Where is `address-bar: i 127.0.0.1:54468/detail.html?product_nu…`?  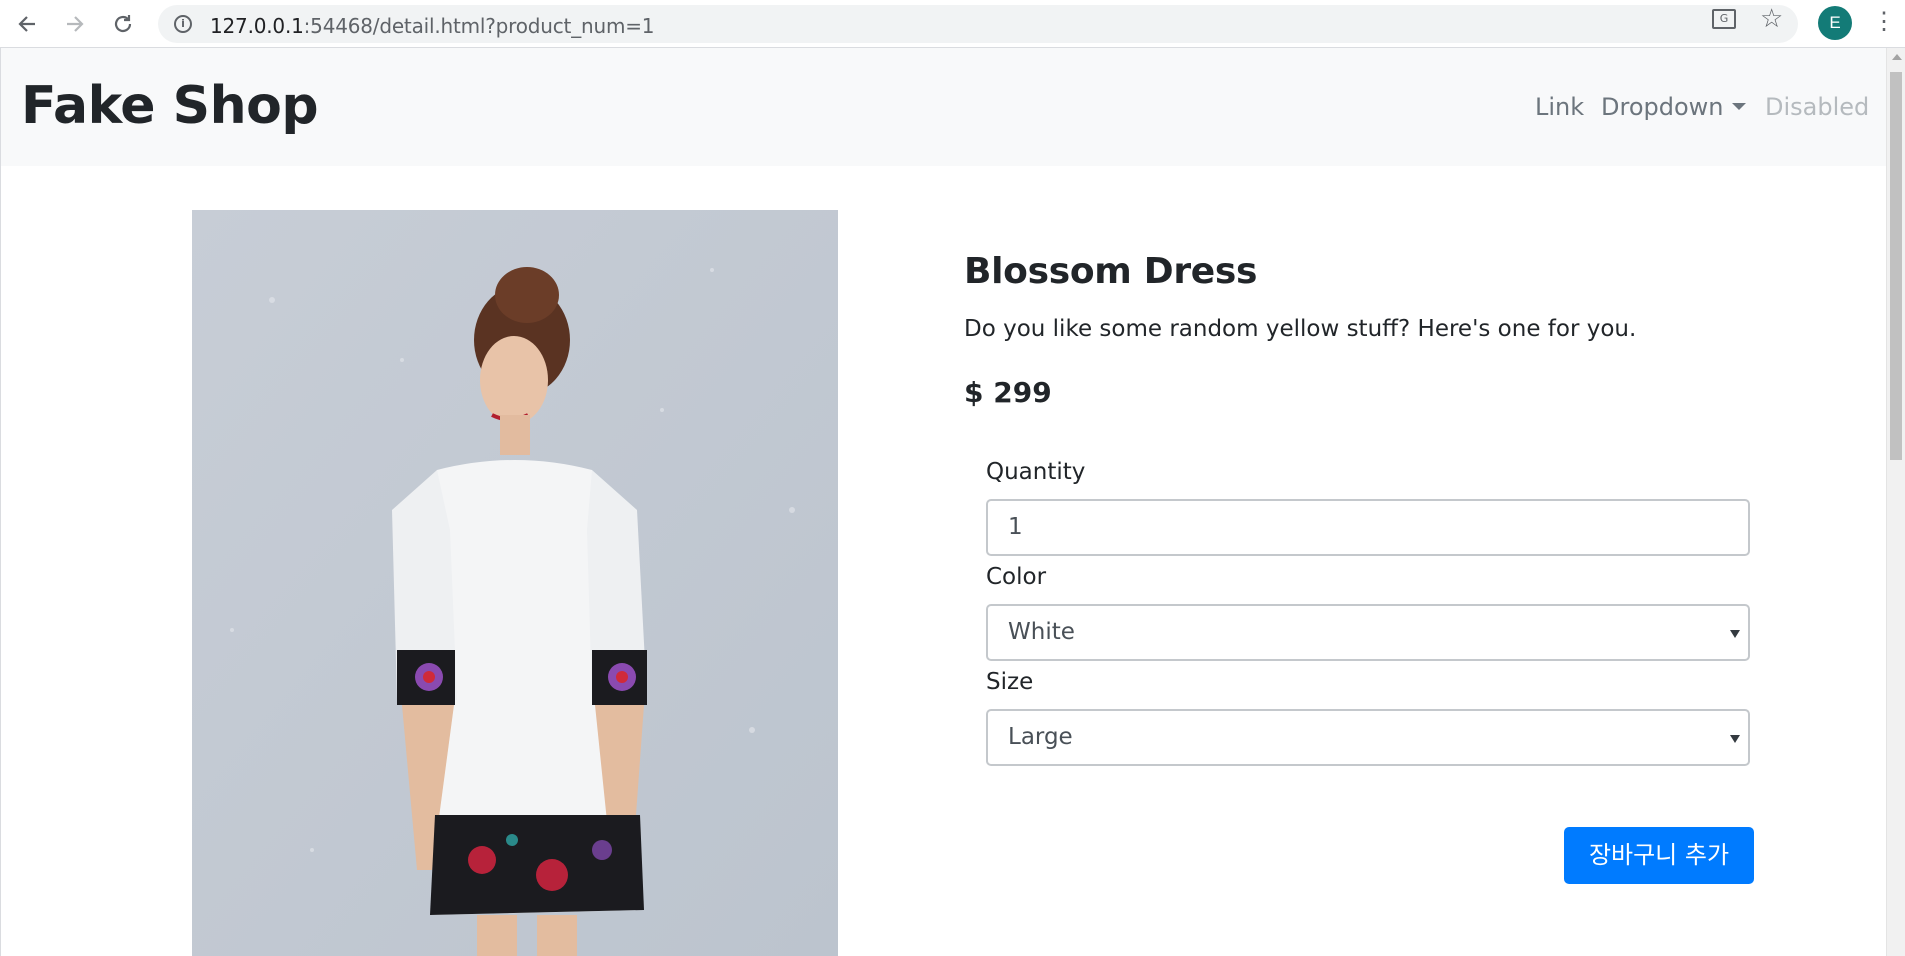 address-bar: i 127.0.0.1:54468/detail.html?product_nu… is located at coordinates (978, 24).